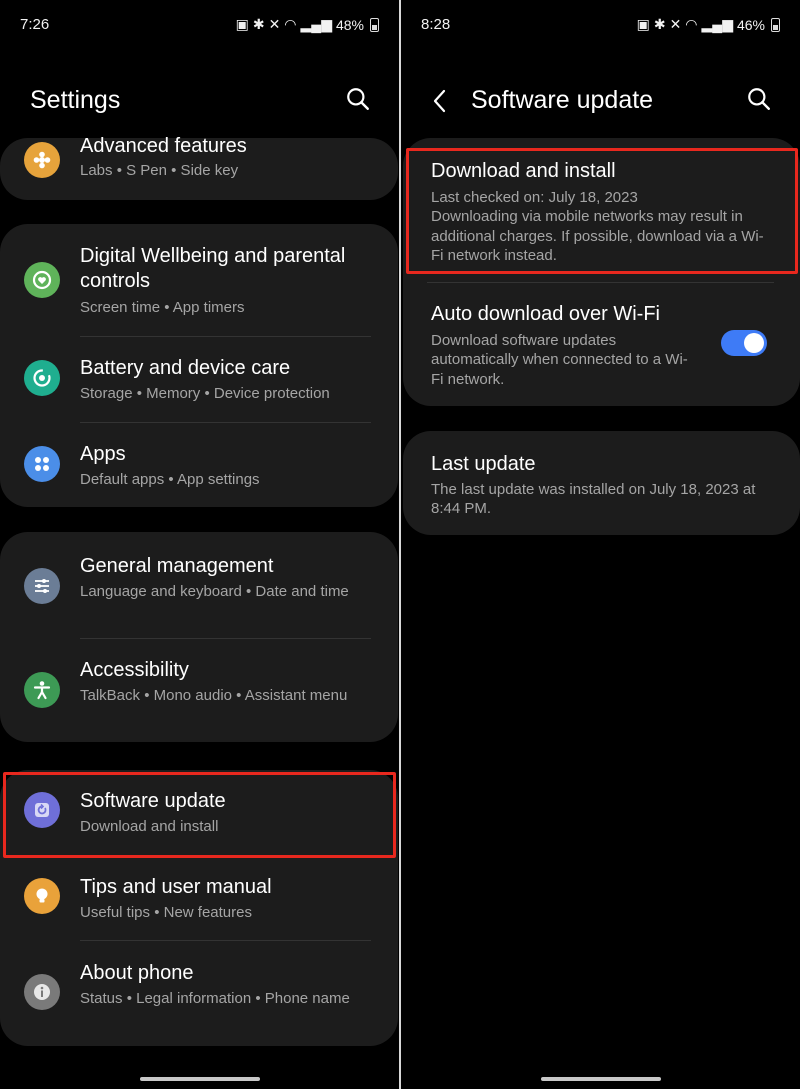 The height and width of the screenshot is (1089, 800). Describe the element at coordinates (166, 912) in the screenshot. I see `setting-subtitle: Useful tips • New features` at that location.